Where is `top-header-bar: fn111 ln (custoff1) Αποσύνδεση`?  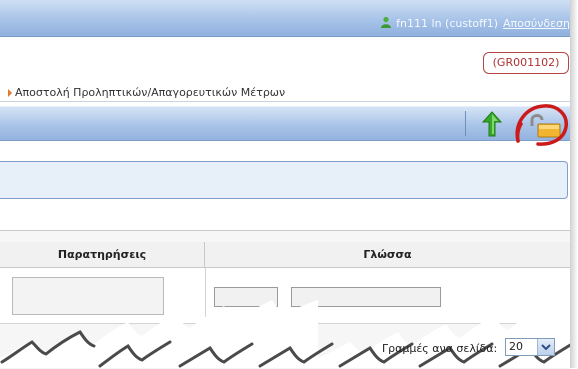 top-header-bar: fn111 ln (custoff1) Αποσύνδεση is located at coordinates (289, 18).